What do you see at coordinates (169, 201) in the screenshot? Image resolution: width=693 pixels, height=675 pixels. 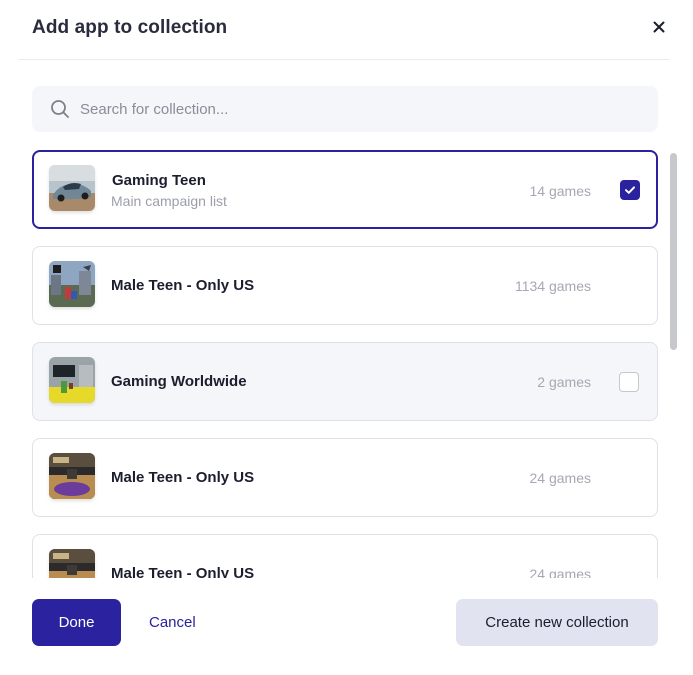 I see `collection-description: Main campaign list` at bounding box center [169, 201].